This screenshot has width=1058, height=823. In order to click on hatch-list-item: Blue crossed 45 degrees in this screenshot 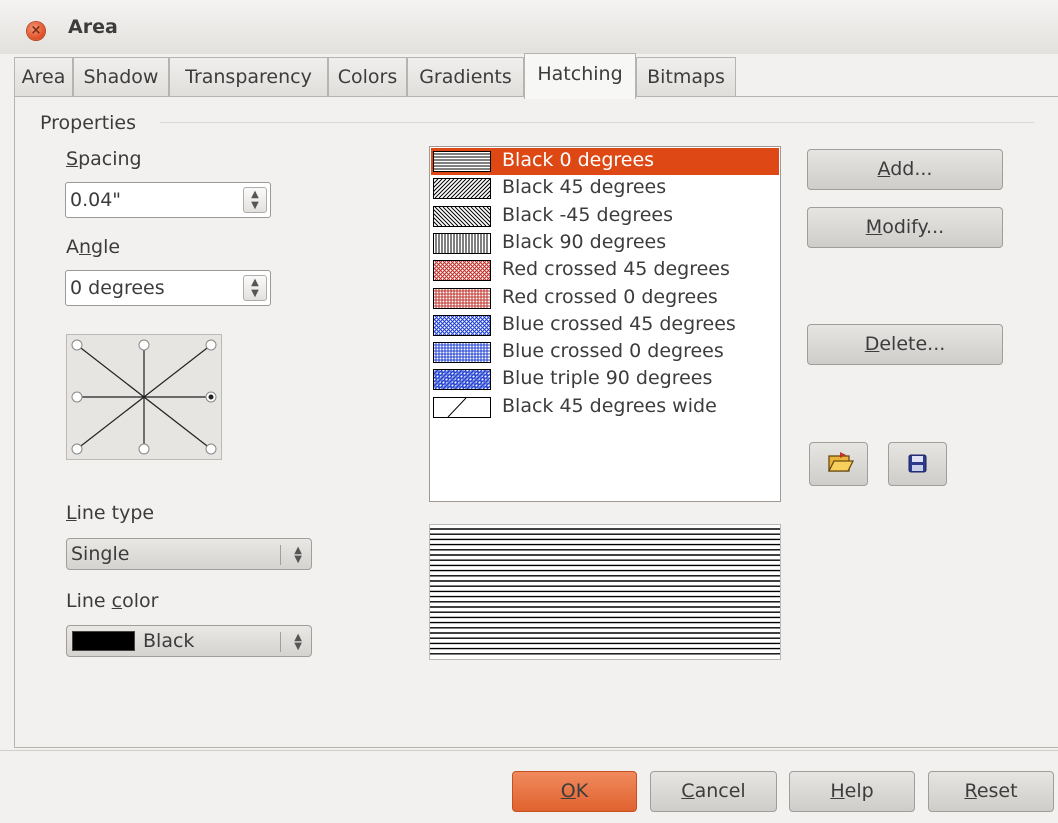, I will do `click(596, 325)`.